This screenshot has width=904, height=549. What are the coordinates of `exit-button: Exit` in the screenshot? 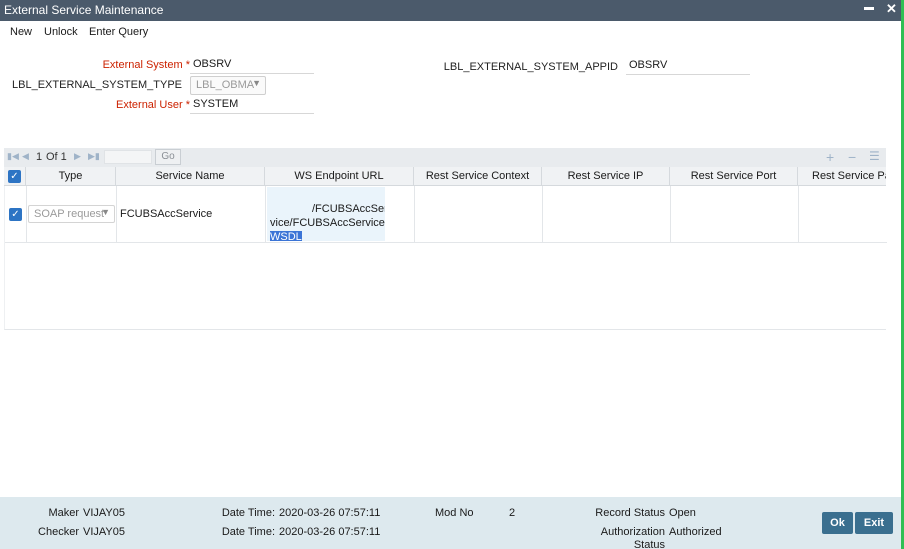 It's located at (874, 523).